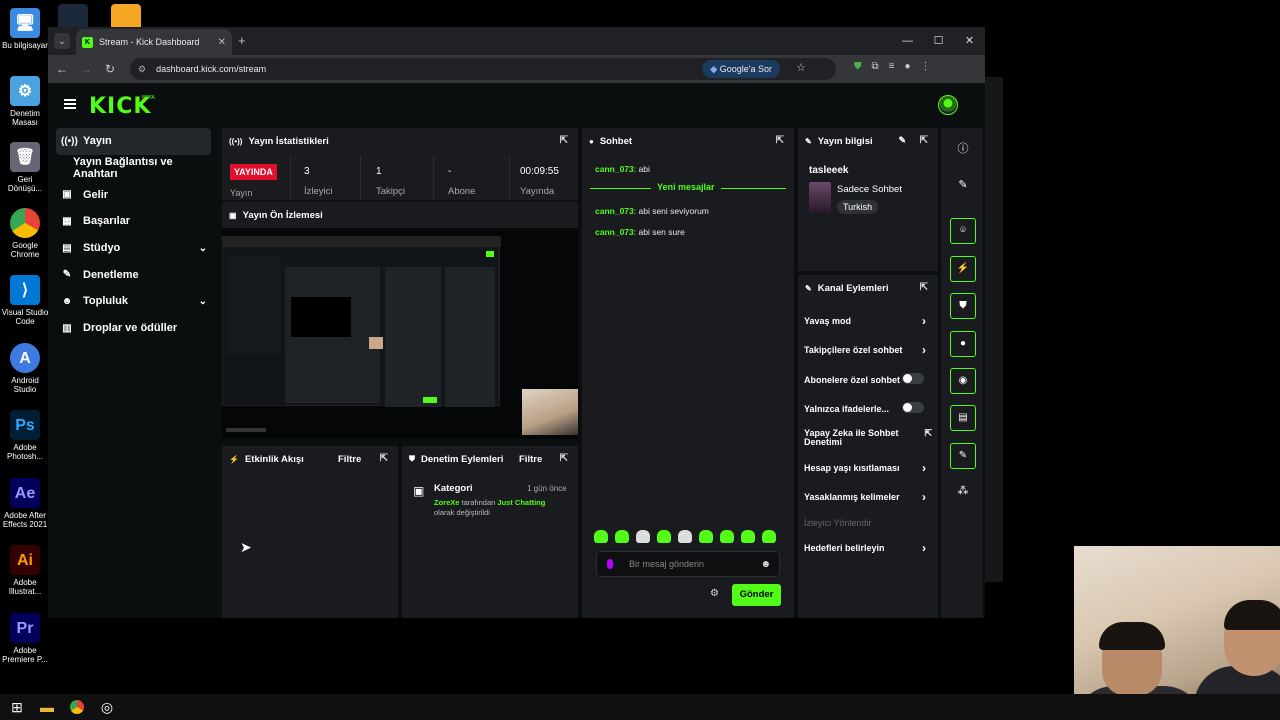  Describe the element at coordinates (349, 459) in the screenshot. I see `activity-filter-button: Filtre` at that location.